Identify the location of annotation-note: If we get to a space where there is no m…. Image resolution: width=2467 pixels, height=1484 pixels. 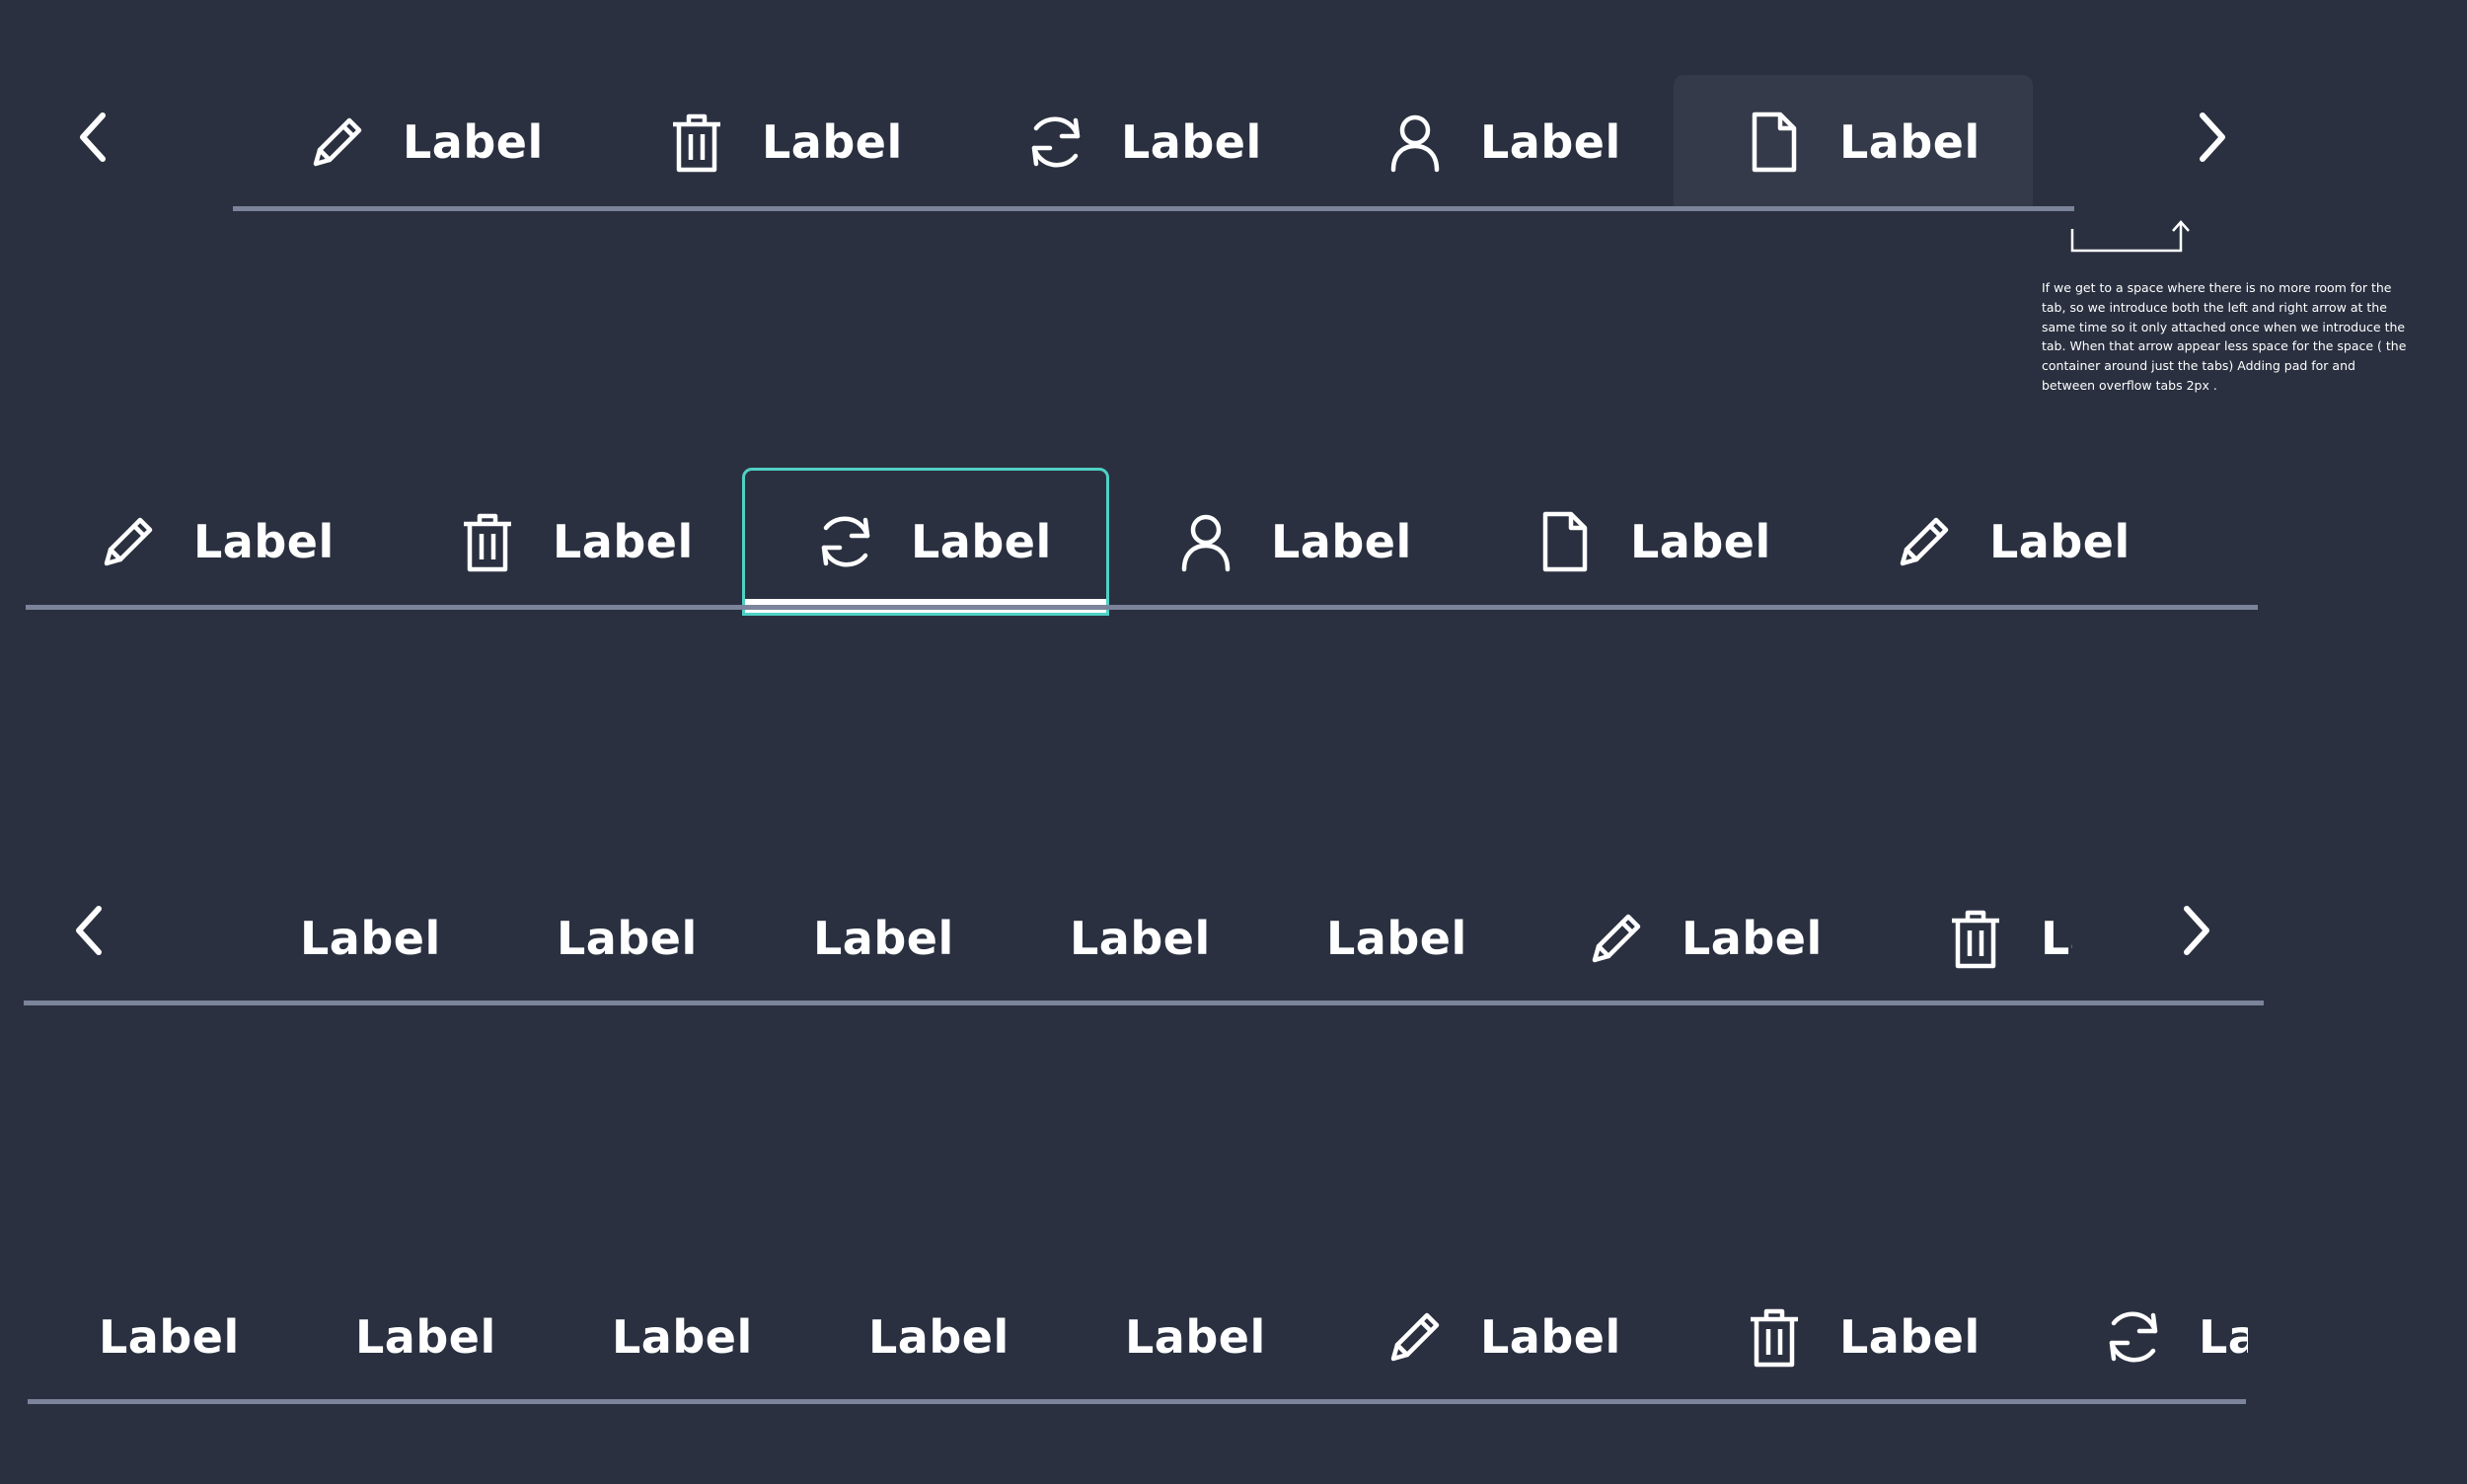
(2224, 336).